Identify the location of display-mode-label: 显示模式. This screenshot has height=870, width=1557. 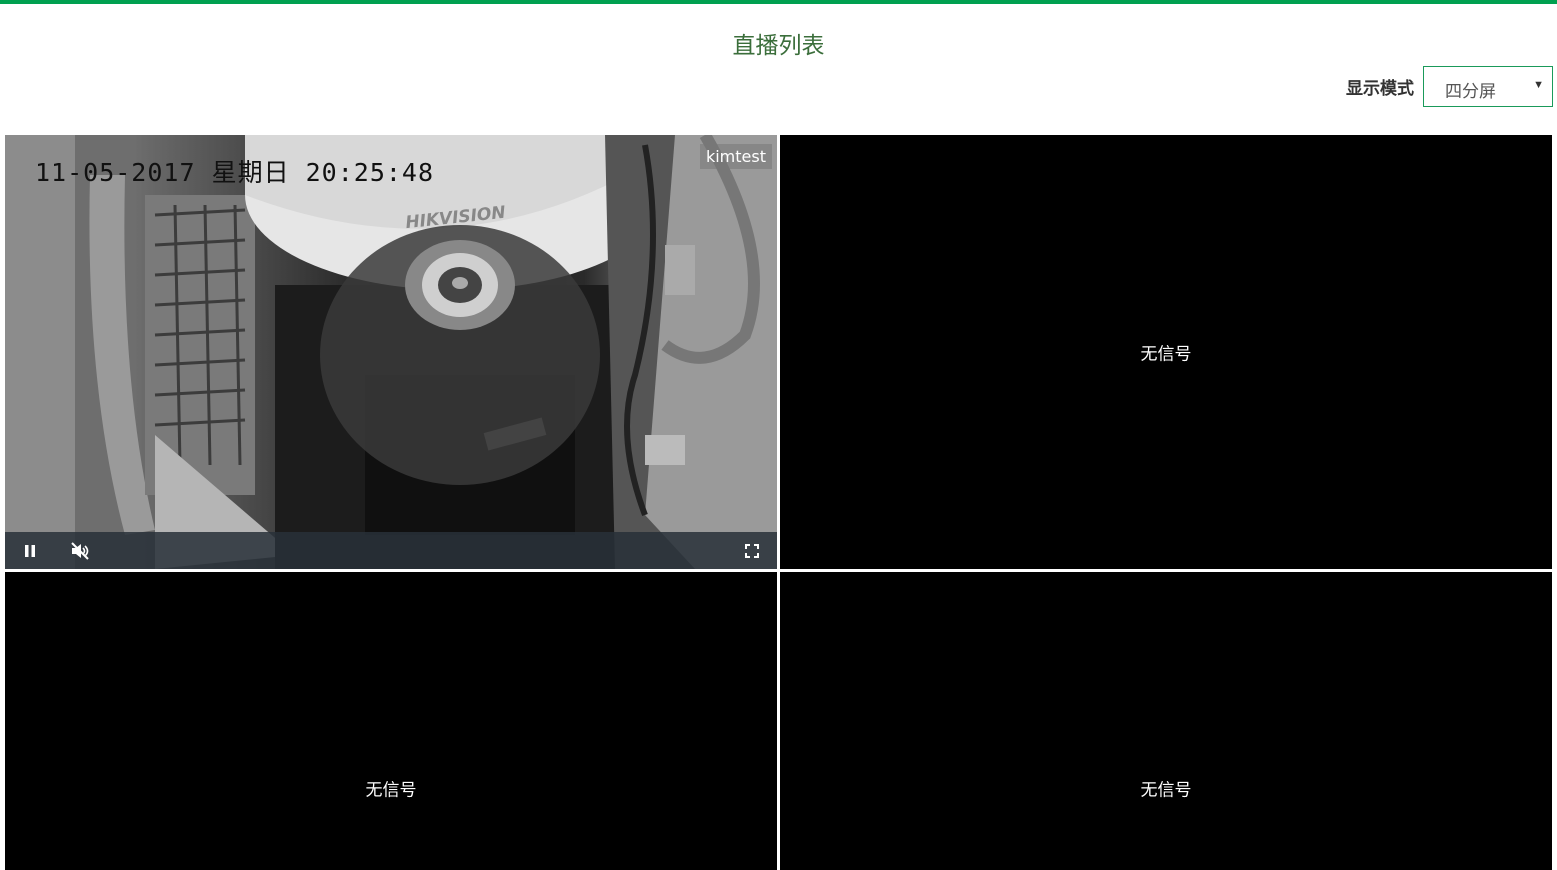
(1380, 89).